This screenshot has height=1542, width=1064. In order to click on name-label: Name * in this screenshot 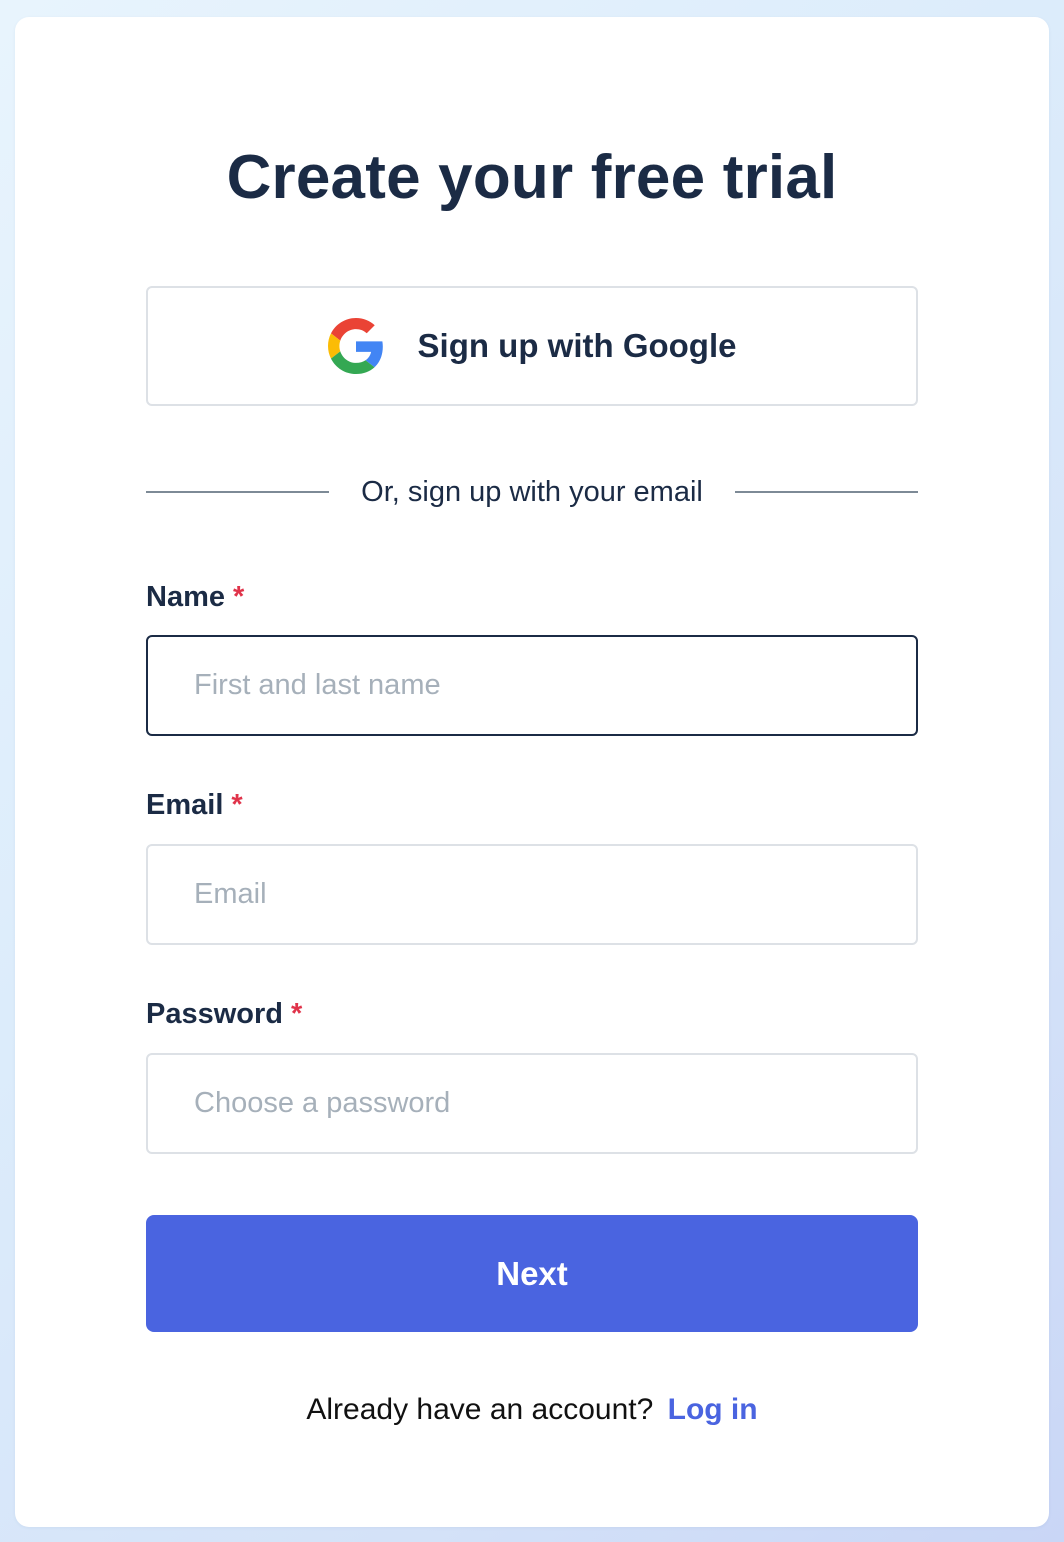, I will do `click(532, 597)`.